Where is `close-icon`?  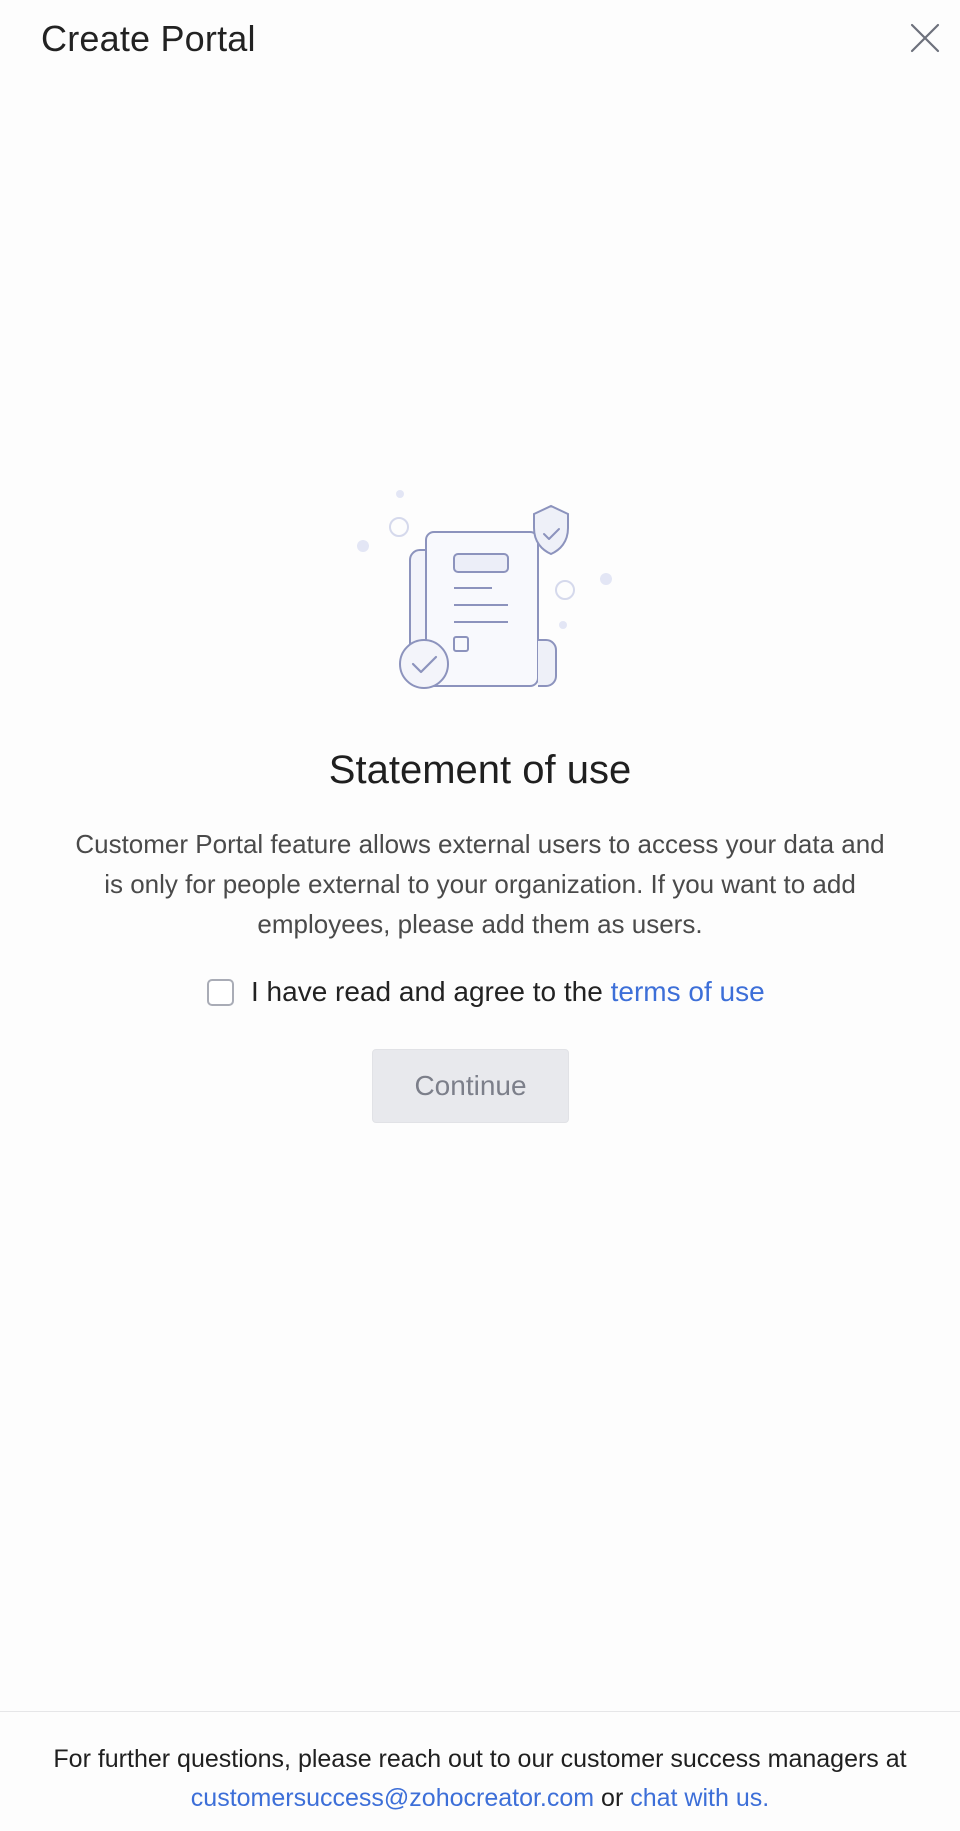 close-icon is located at coordinates (926, 40).